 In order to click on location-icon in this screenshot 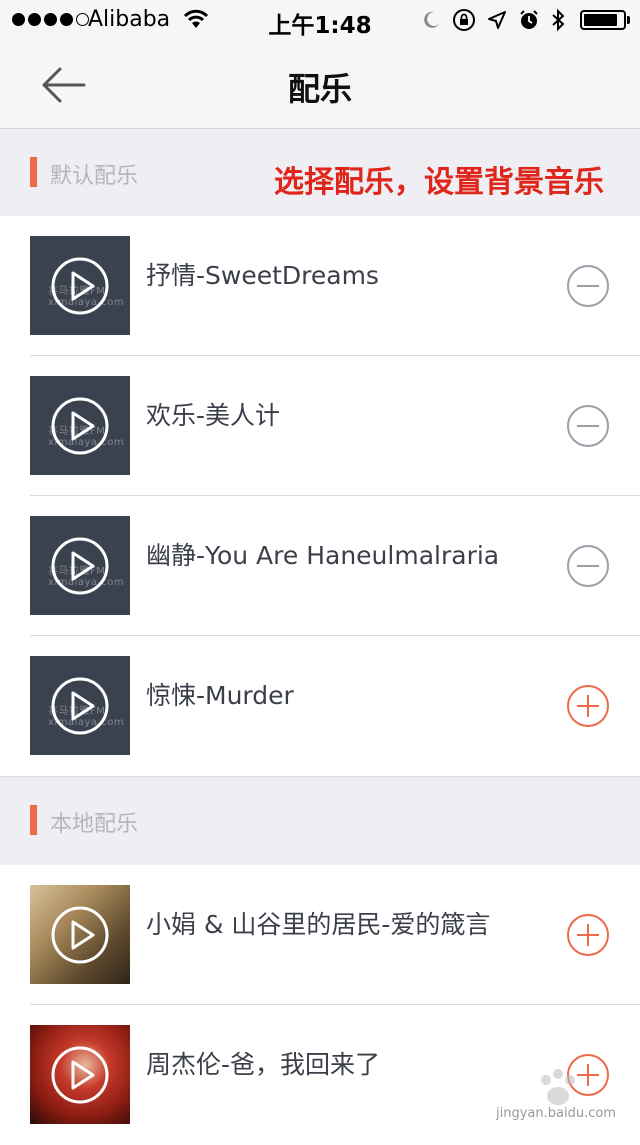, I will do `click(497, 20)`.